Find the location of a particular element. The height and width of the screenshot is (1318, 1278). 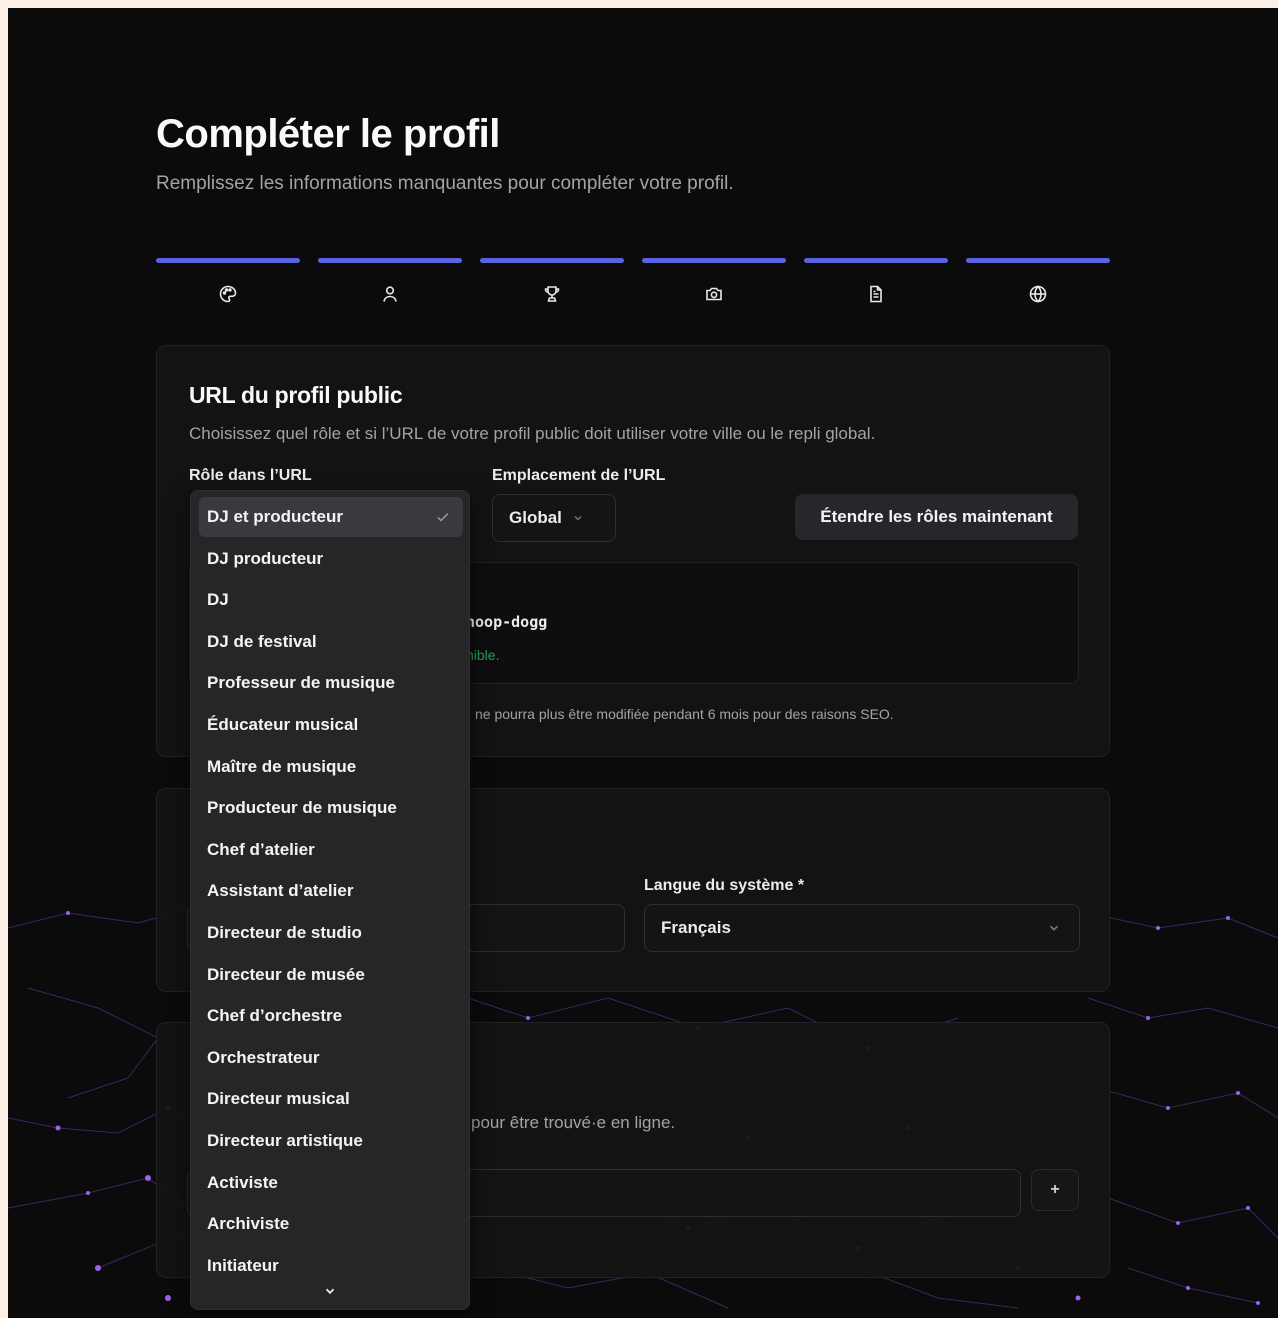

role-option: Chef d’orchestre is located at coordinates (331, 1016).